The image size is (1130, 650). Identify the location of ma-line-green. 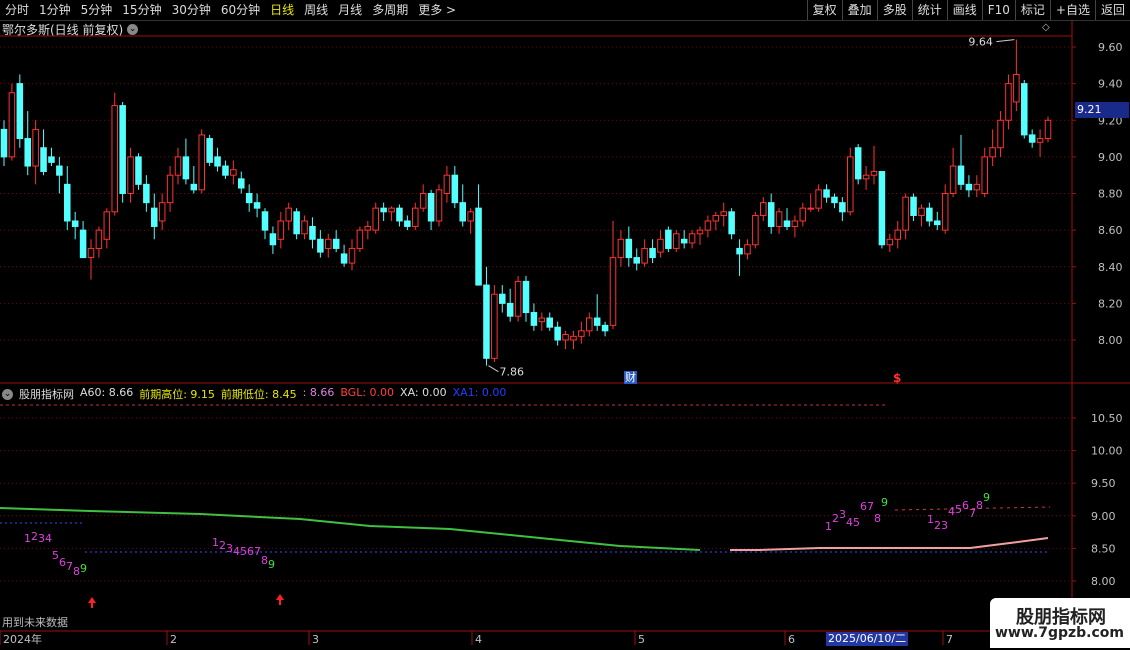
(350, 529).